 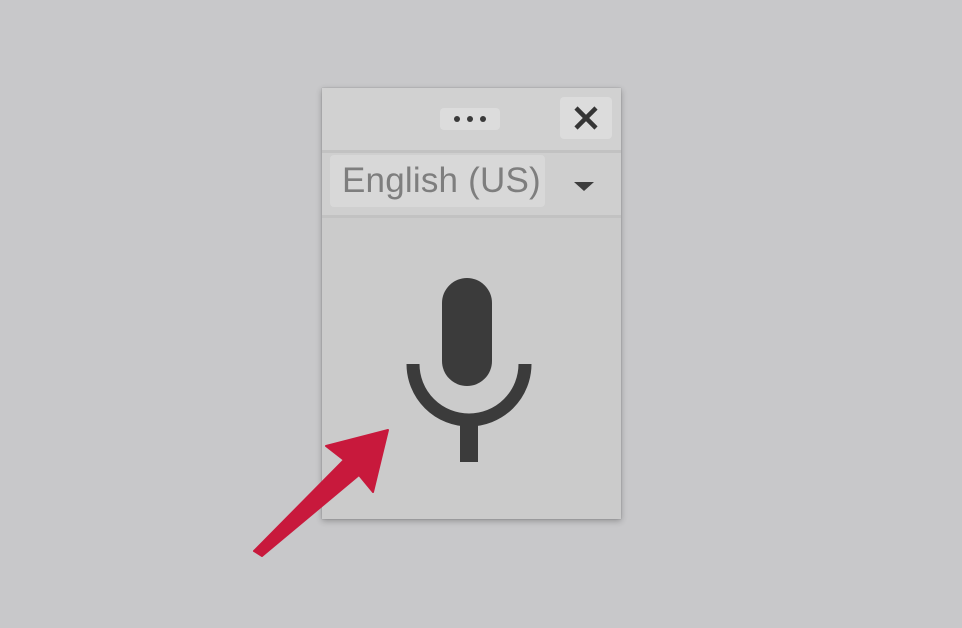 I want to click on title-bar, so click(x=471, y=119).